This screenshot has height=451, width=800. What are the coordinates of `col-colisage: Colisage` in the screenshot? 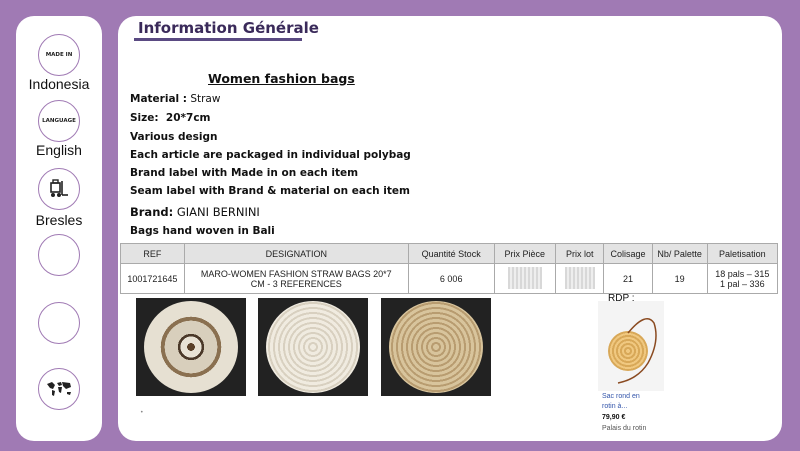 It's located at (628, 253).